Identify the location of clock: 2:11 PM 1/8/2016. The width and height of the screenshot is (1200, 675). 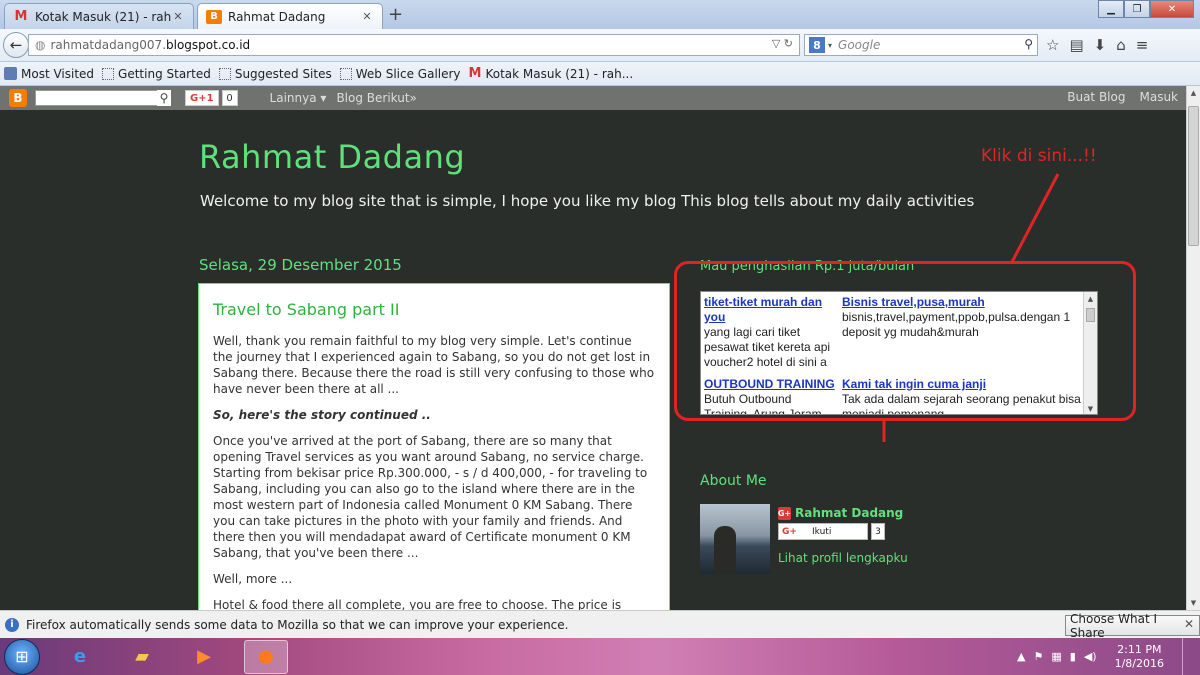
(1139, 657).